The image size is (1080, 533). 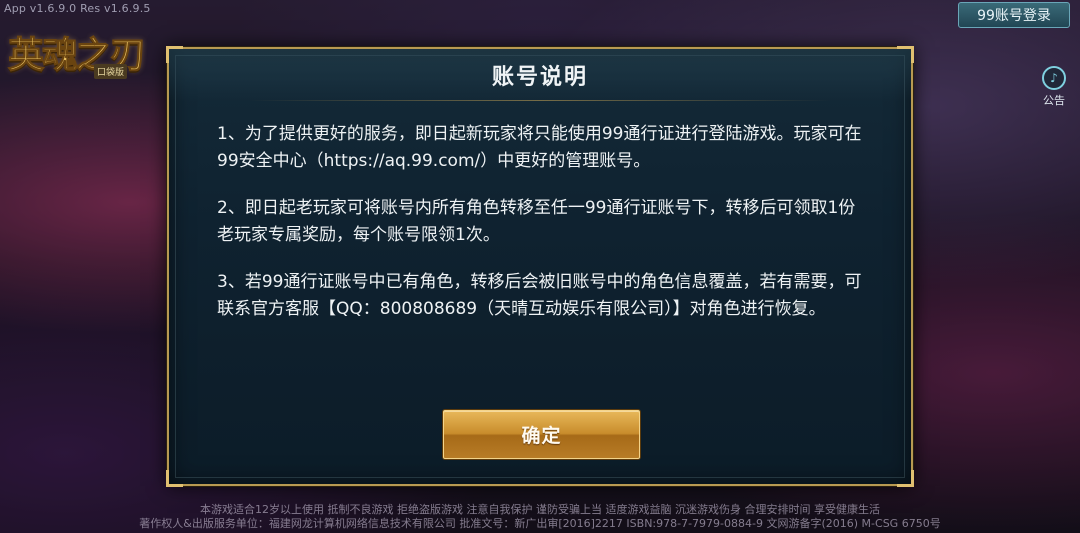 I want to click on dialog-title: 账号说明, so click(x=539, y=77).